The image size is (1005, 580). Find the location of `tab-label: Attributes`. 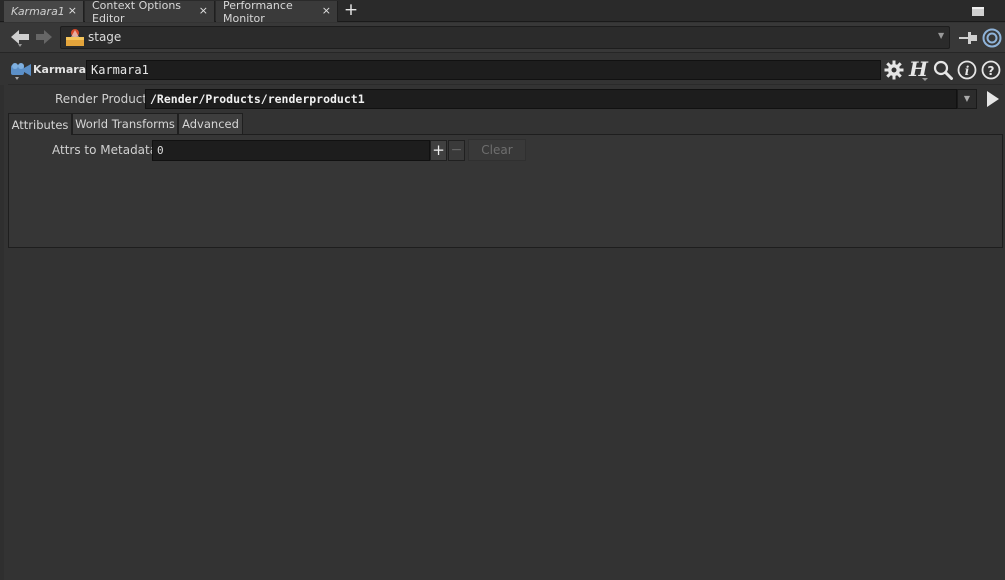

tab-label: Attributes is located at coordinates (40, 124).